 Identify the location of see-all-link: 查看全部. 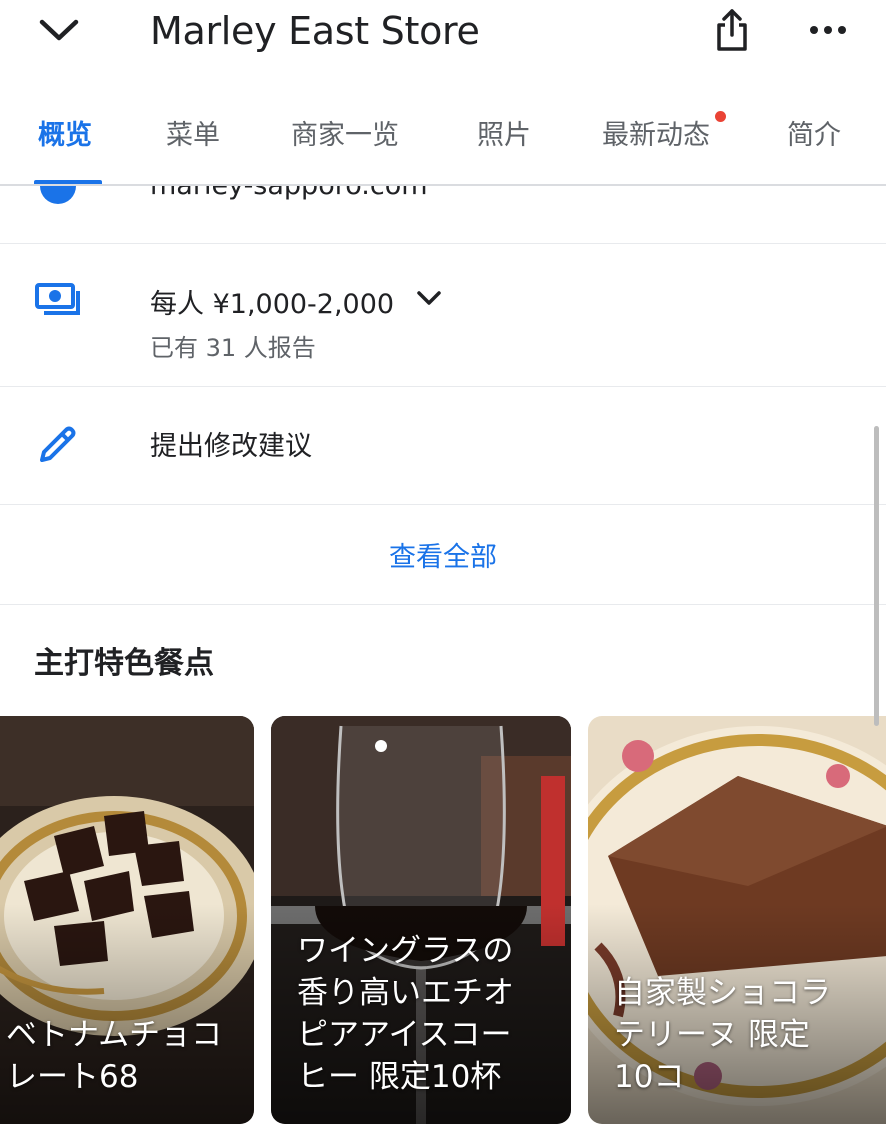
(443, 554).